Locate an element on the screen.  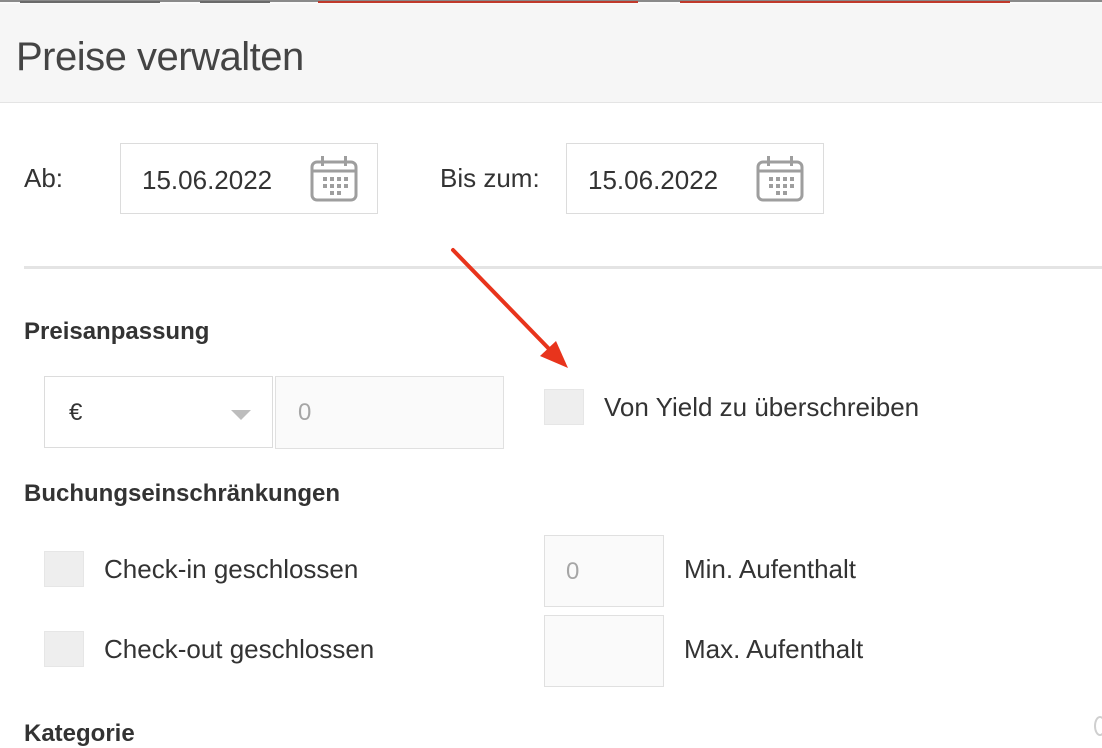
to-date-value: 15.06.2022 is located at coordinates (653, 180).